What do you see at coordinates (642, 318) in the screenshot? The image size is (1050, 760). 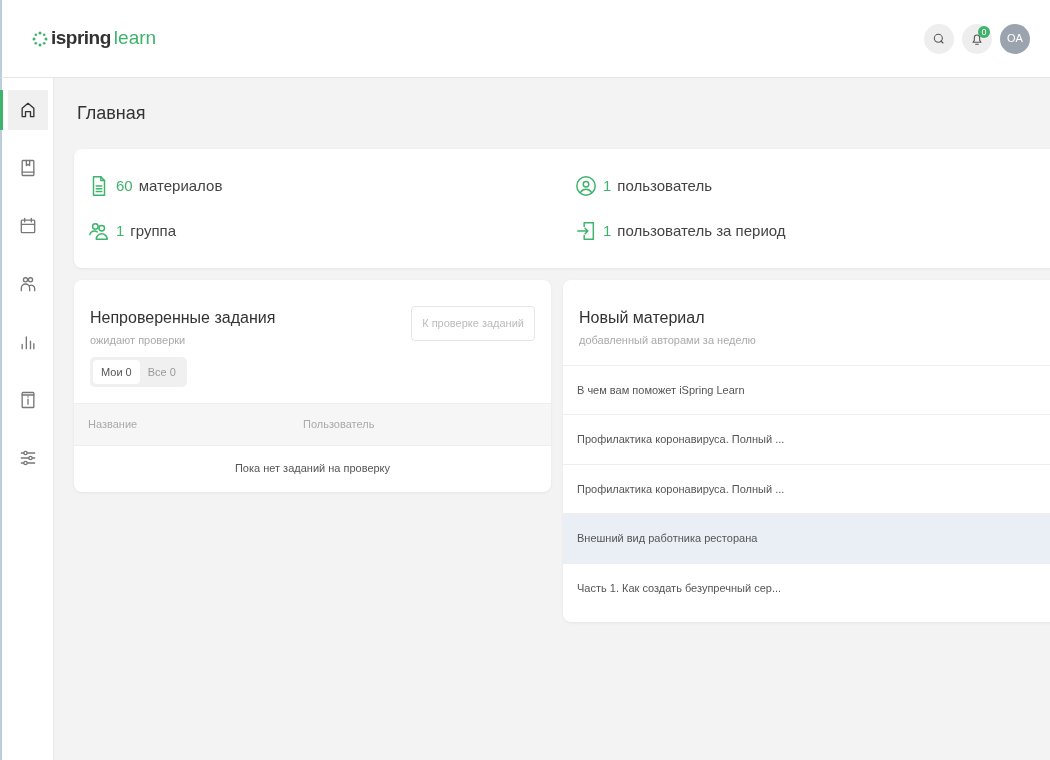 I see `card-title: Новый материал` at bounding box center [642, 318].